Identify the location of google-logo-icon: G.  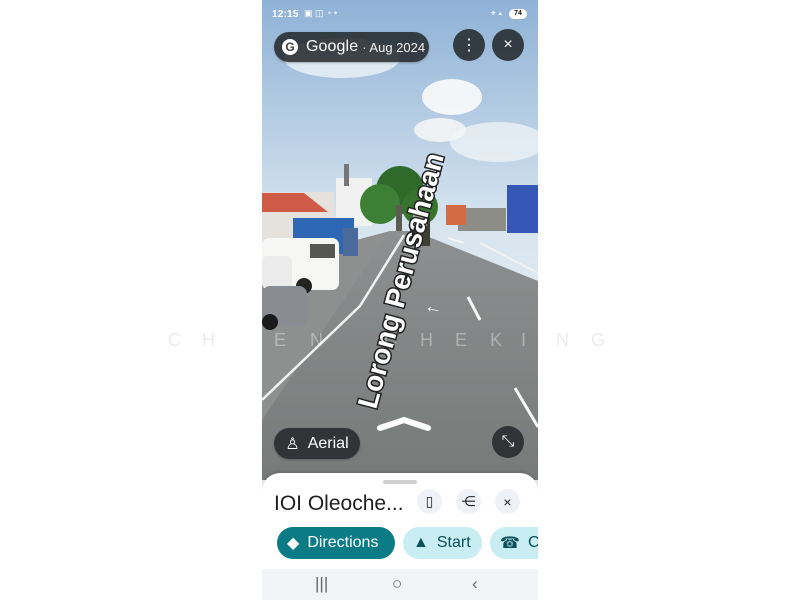
(290, 47).